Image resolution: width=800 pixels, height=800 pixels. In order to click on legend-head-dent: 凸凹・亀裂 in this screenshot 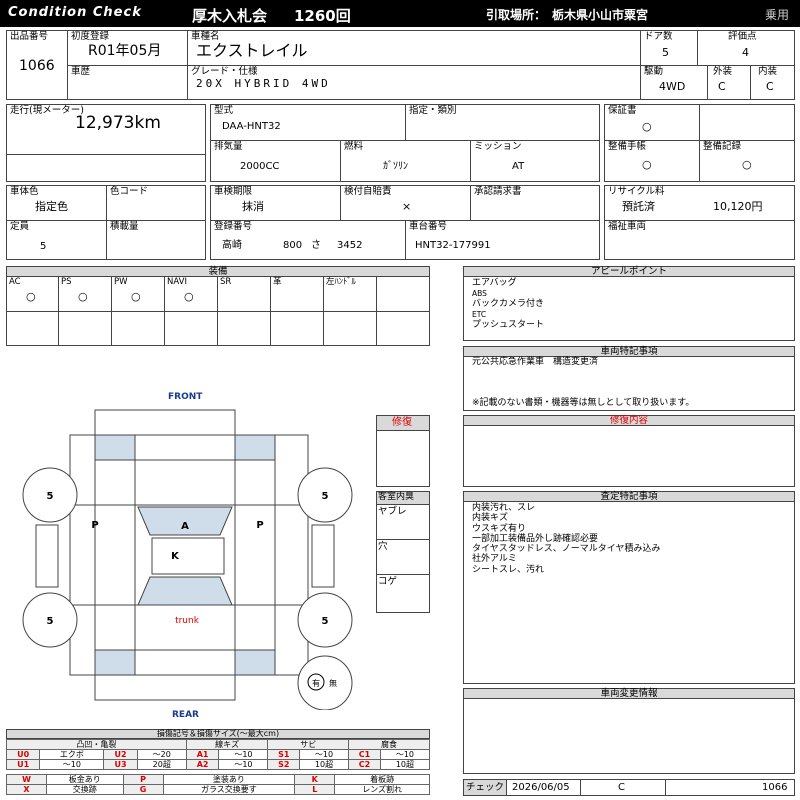, I will do `click(96, 744)`.